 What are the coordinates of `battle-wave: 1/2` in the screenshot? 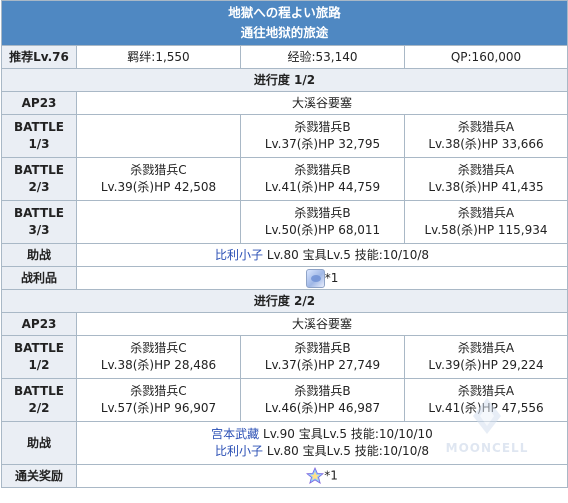 It's located at (39, 365).